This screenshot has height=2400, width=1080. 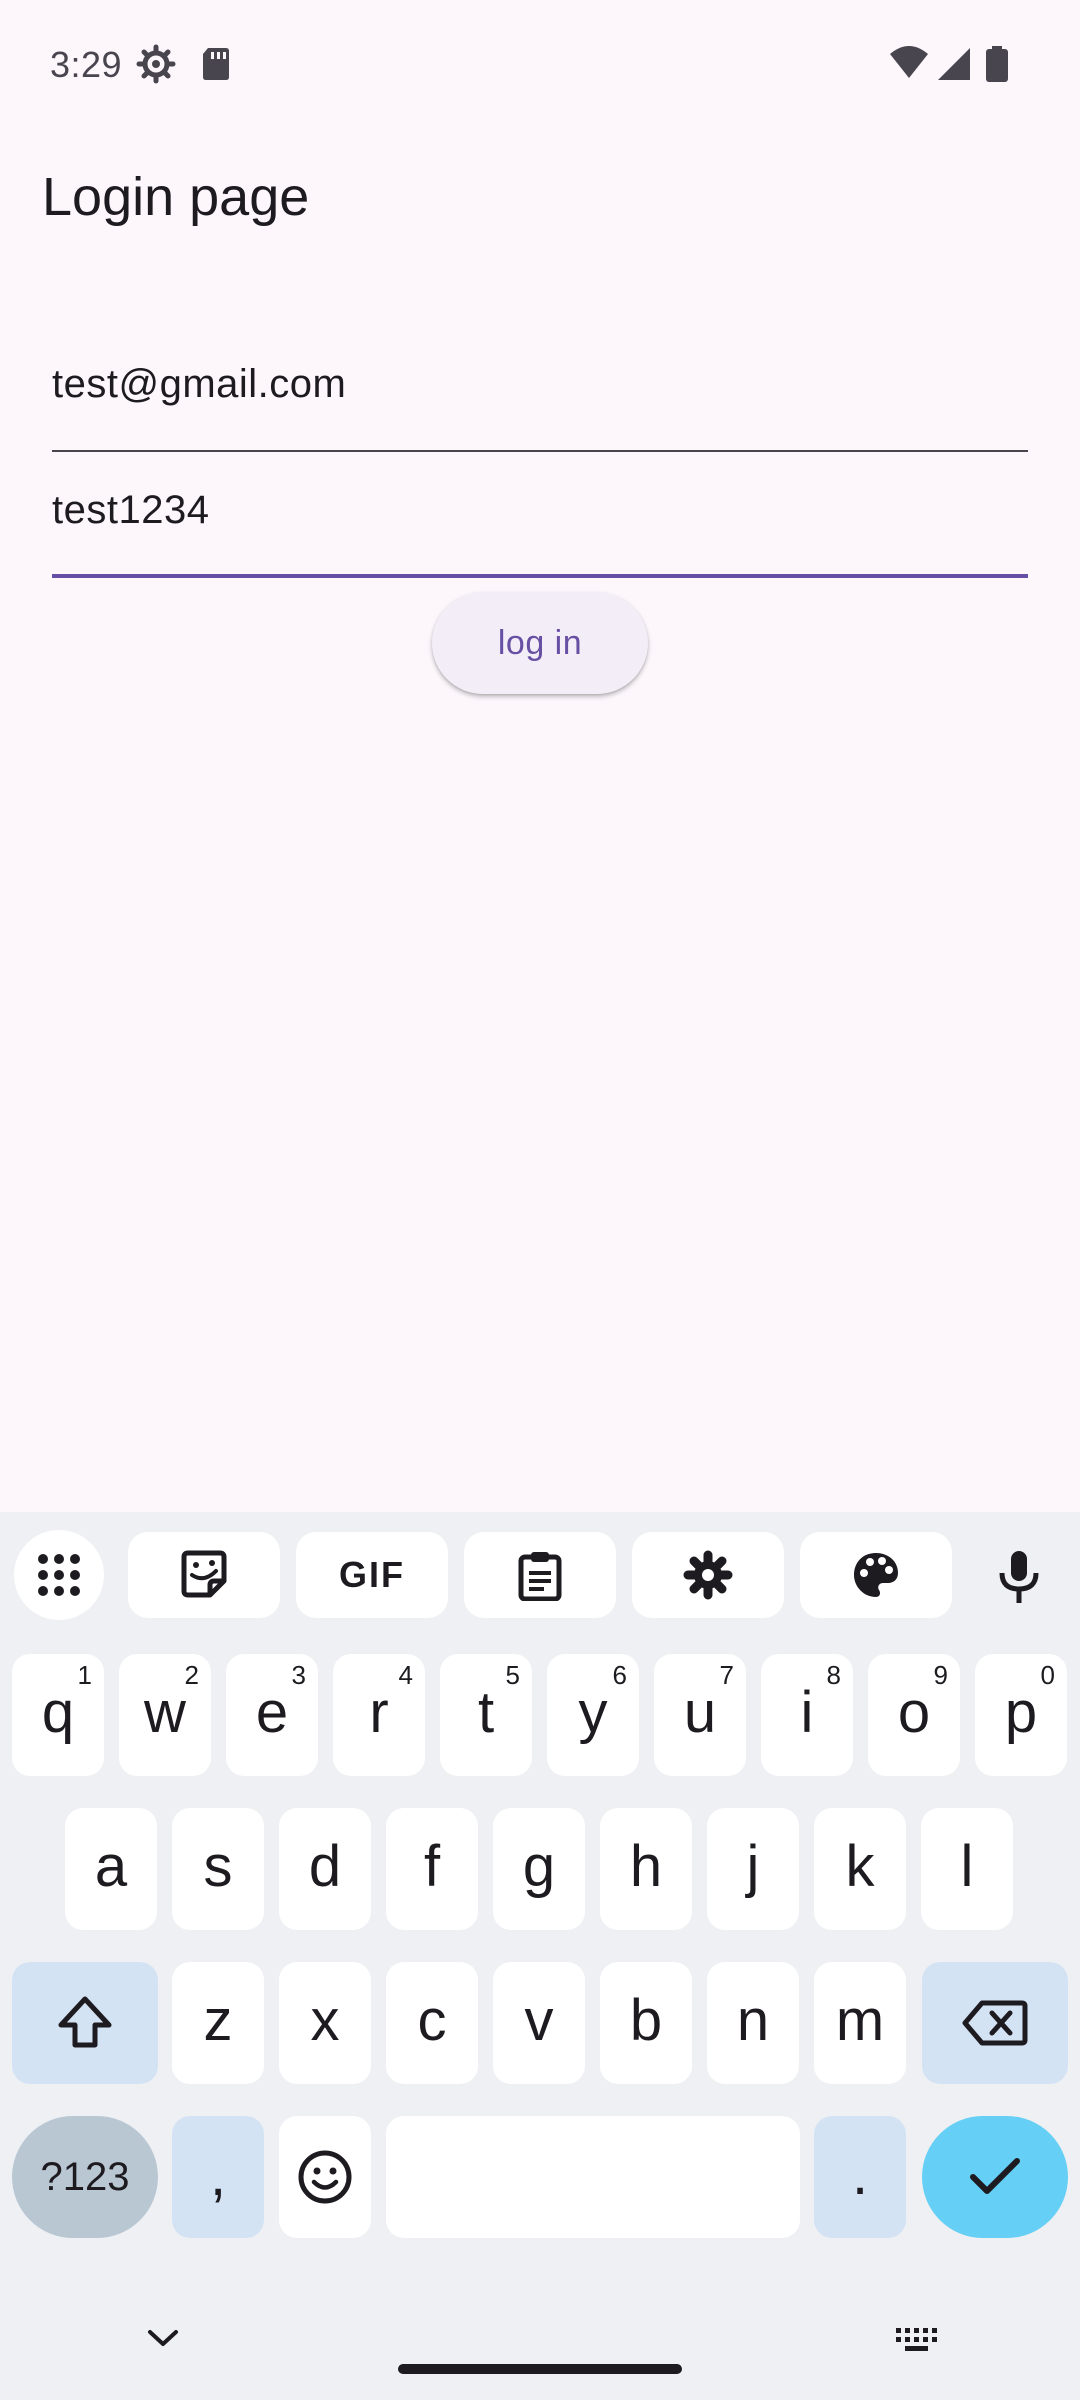 What do you see at coordinates (86, 64) in the screenshot?
I see `status-time: 3:29` at bounding box center [86, 64].